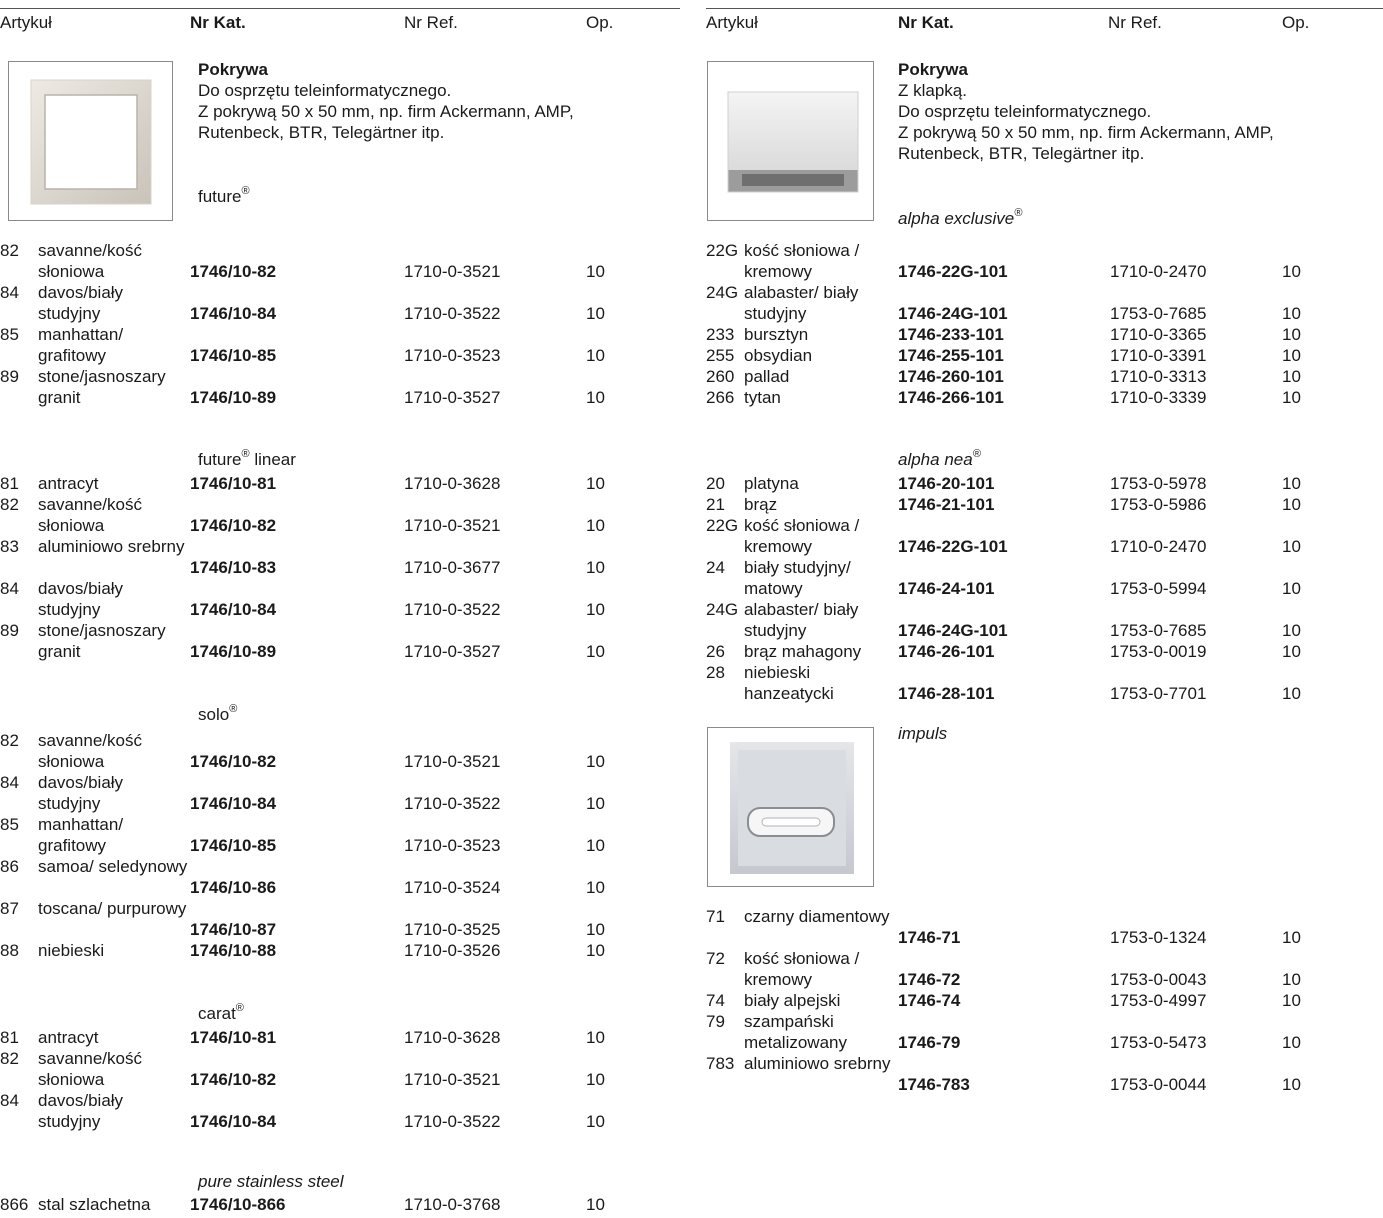 Image resolution: width=1383 pixels, height=1218 pixels. What do you see at coordinates (790, 807) in the screenshot?
I see `product-photo-impuls` at bounding box center [790, 807].